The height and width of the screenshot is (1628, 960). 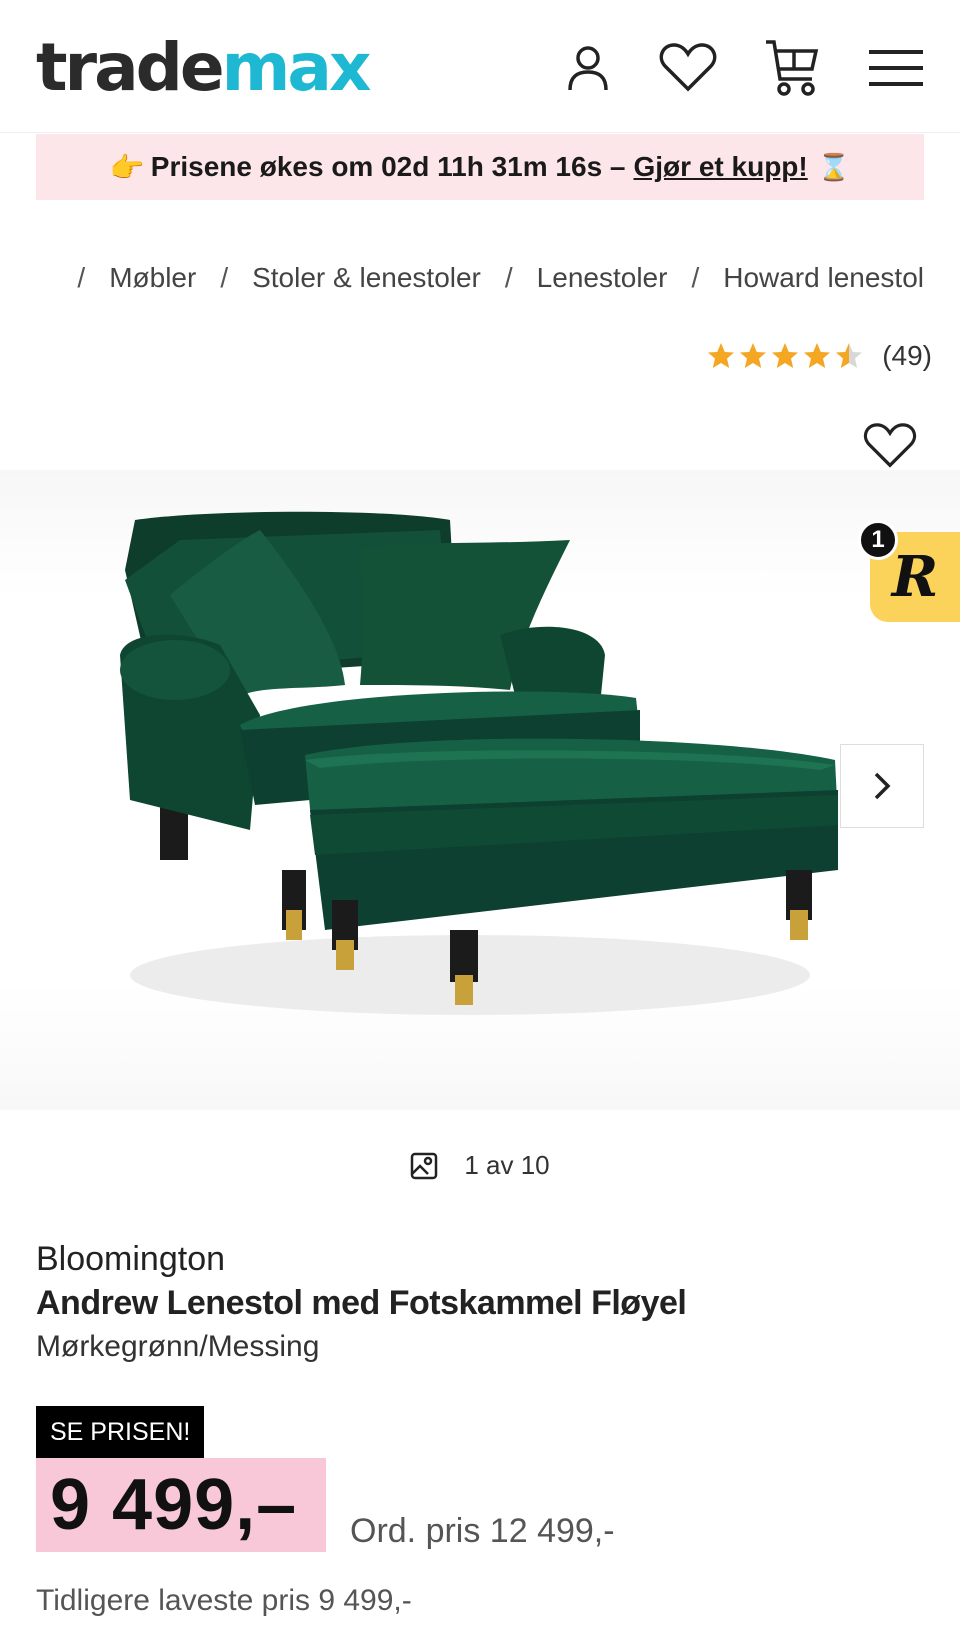 I want to click on breadcrumb-item-mobler: Møbler, so click(x=152, y=278).